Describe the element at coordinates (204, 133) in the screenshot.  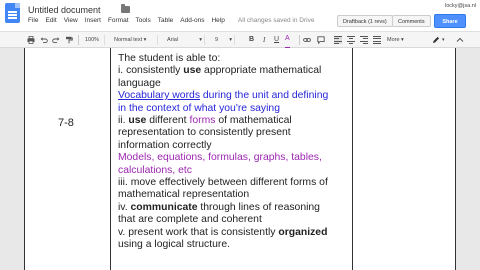
I see `text-run: representation to consistently present` at that location.